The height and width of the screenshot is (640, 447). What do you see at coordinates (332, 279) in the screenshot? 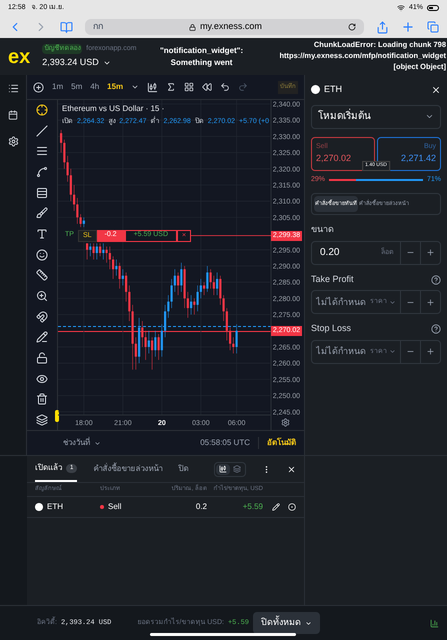
I see `field-label: Take Profit` at bounding box center [332, 279].